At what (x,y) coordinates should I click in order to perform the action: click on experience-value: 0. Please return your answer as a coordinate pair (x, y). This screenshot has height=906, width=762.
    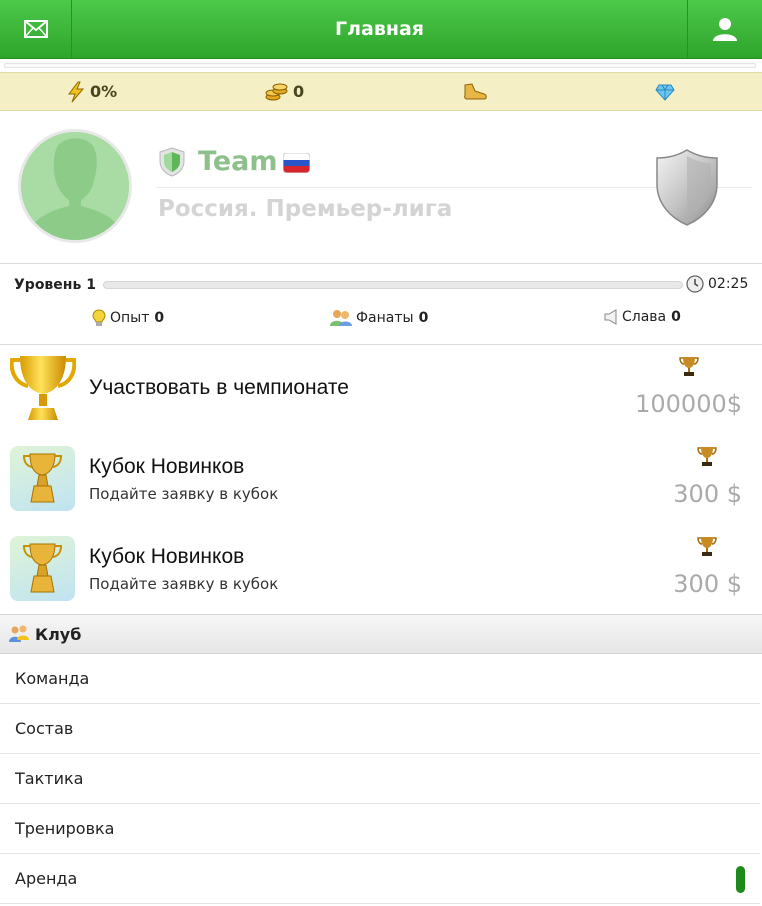
    Looking at the image, I should click on (159, 318).